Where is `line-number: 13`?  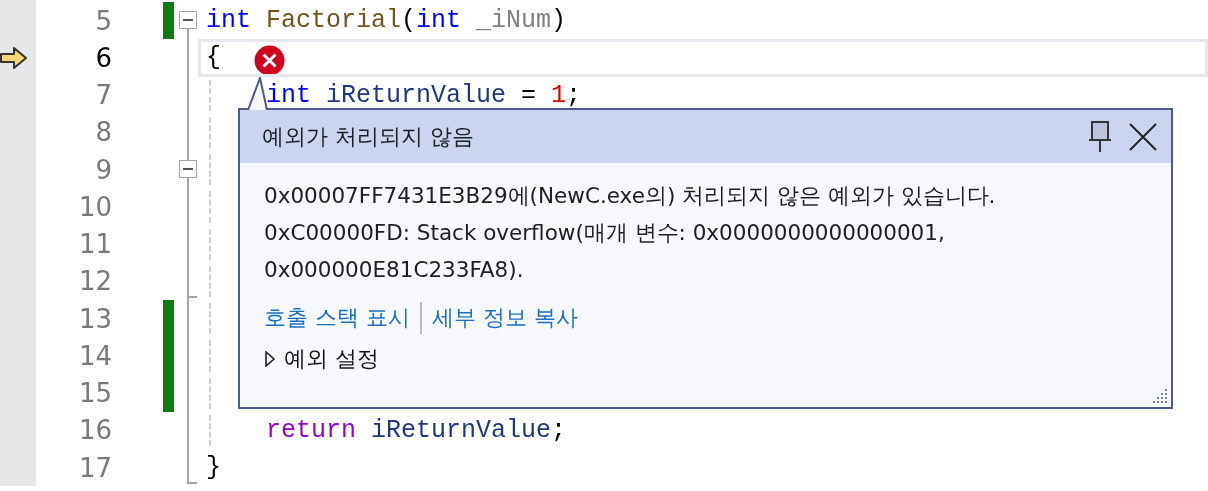
line-number: 13 is located at coordinates (95, 319).